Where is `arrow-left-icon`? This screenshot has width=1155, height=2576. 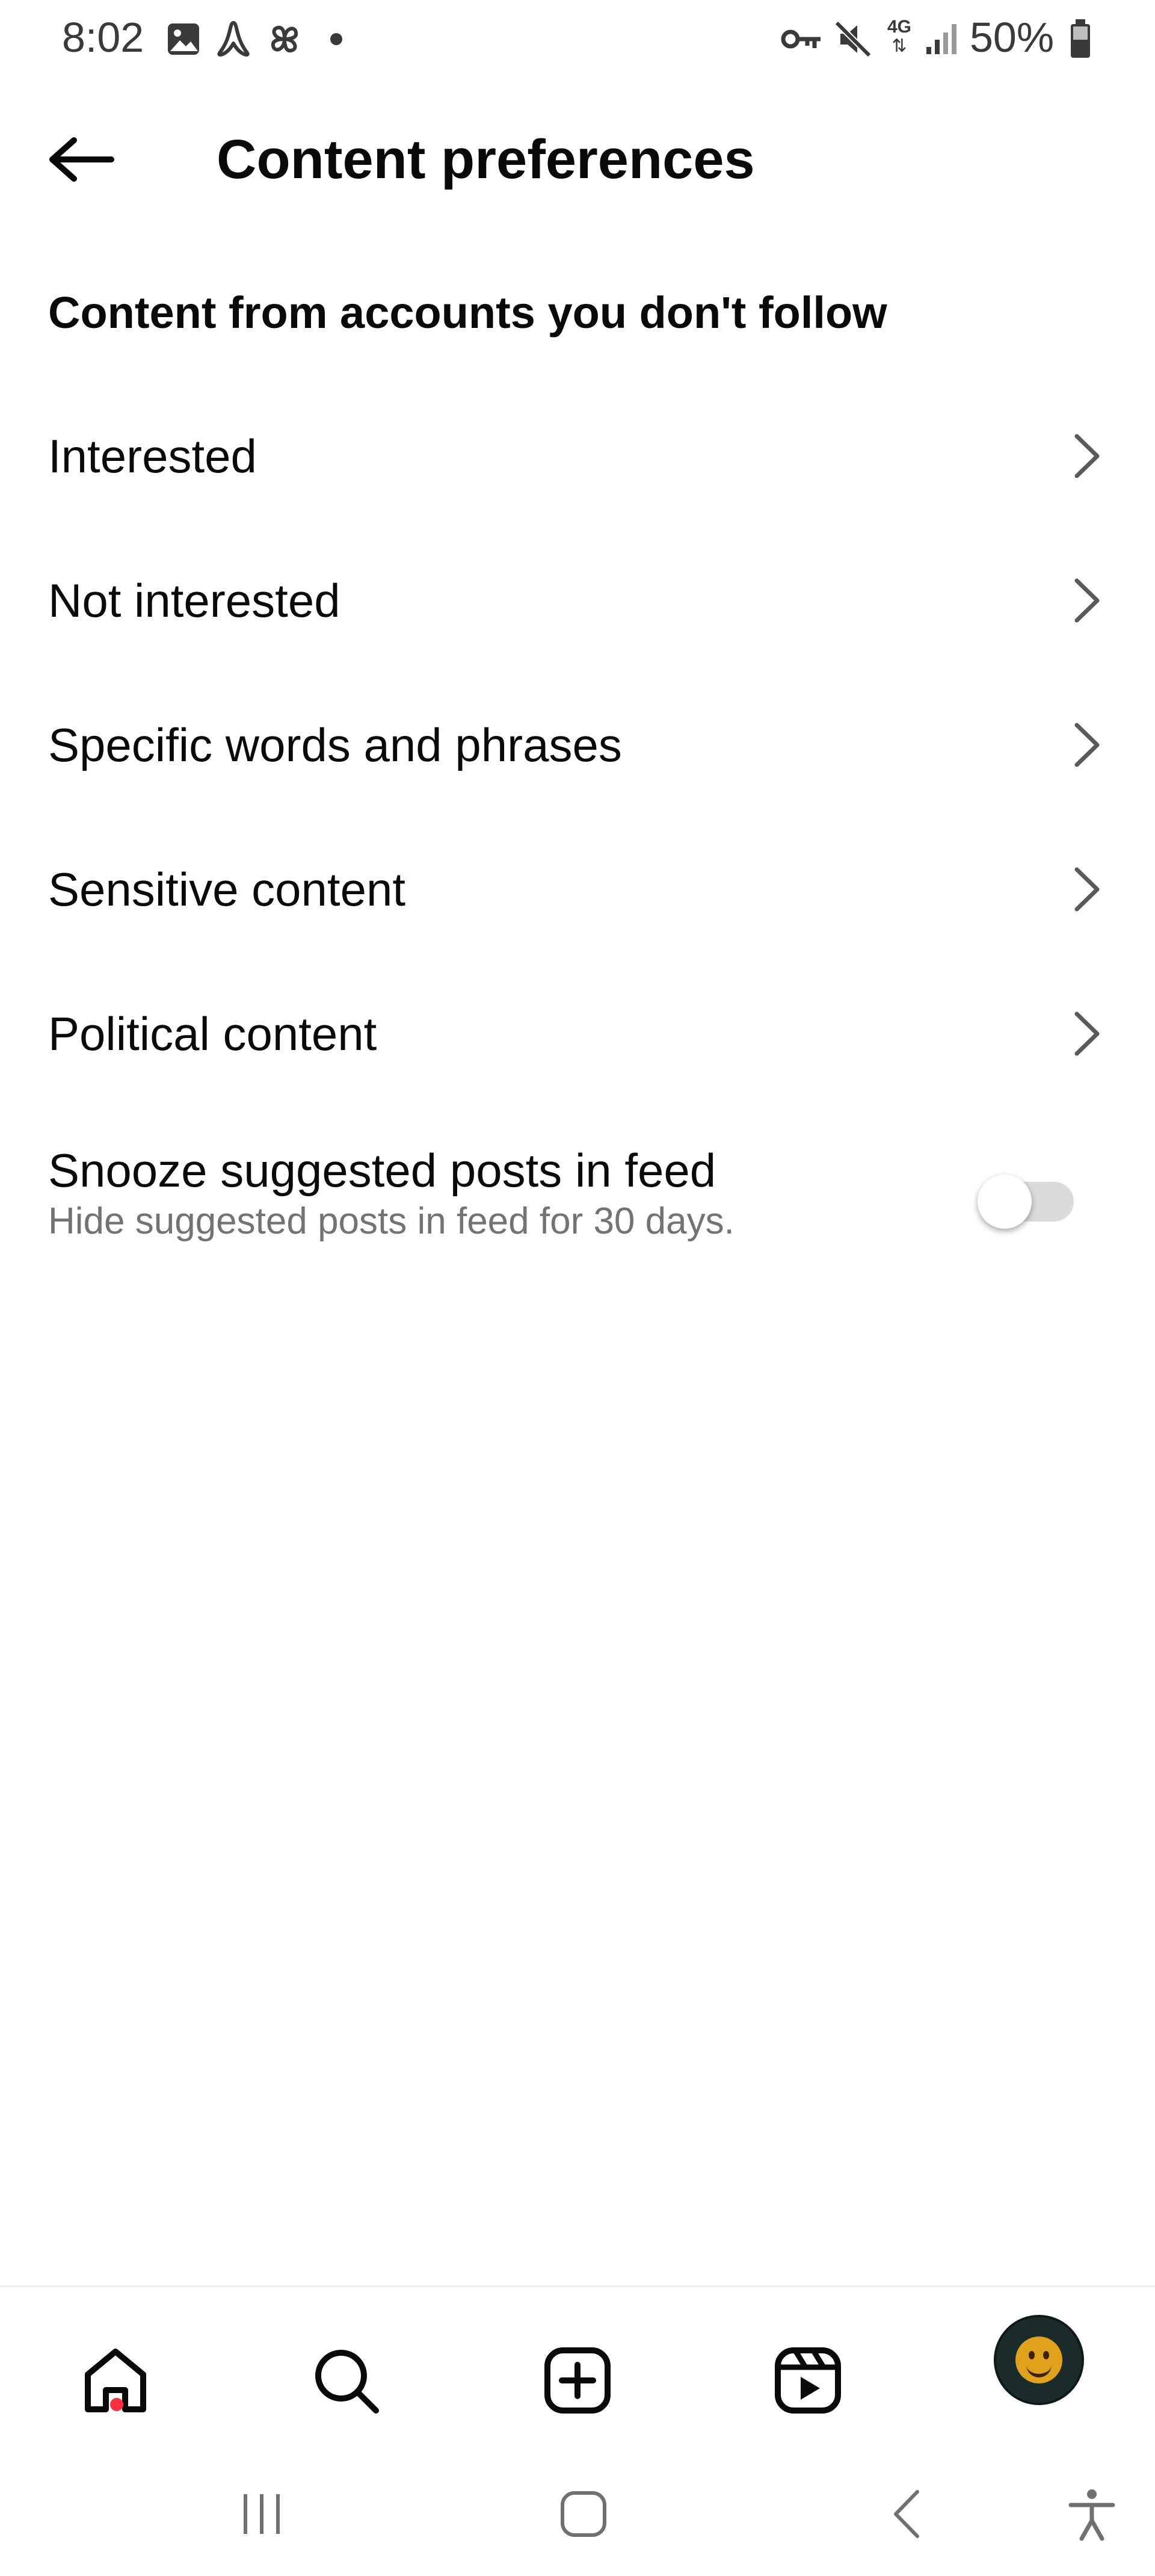 arrow-left-icon is located at coordinates (81, 159).